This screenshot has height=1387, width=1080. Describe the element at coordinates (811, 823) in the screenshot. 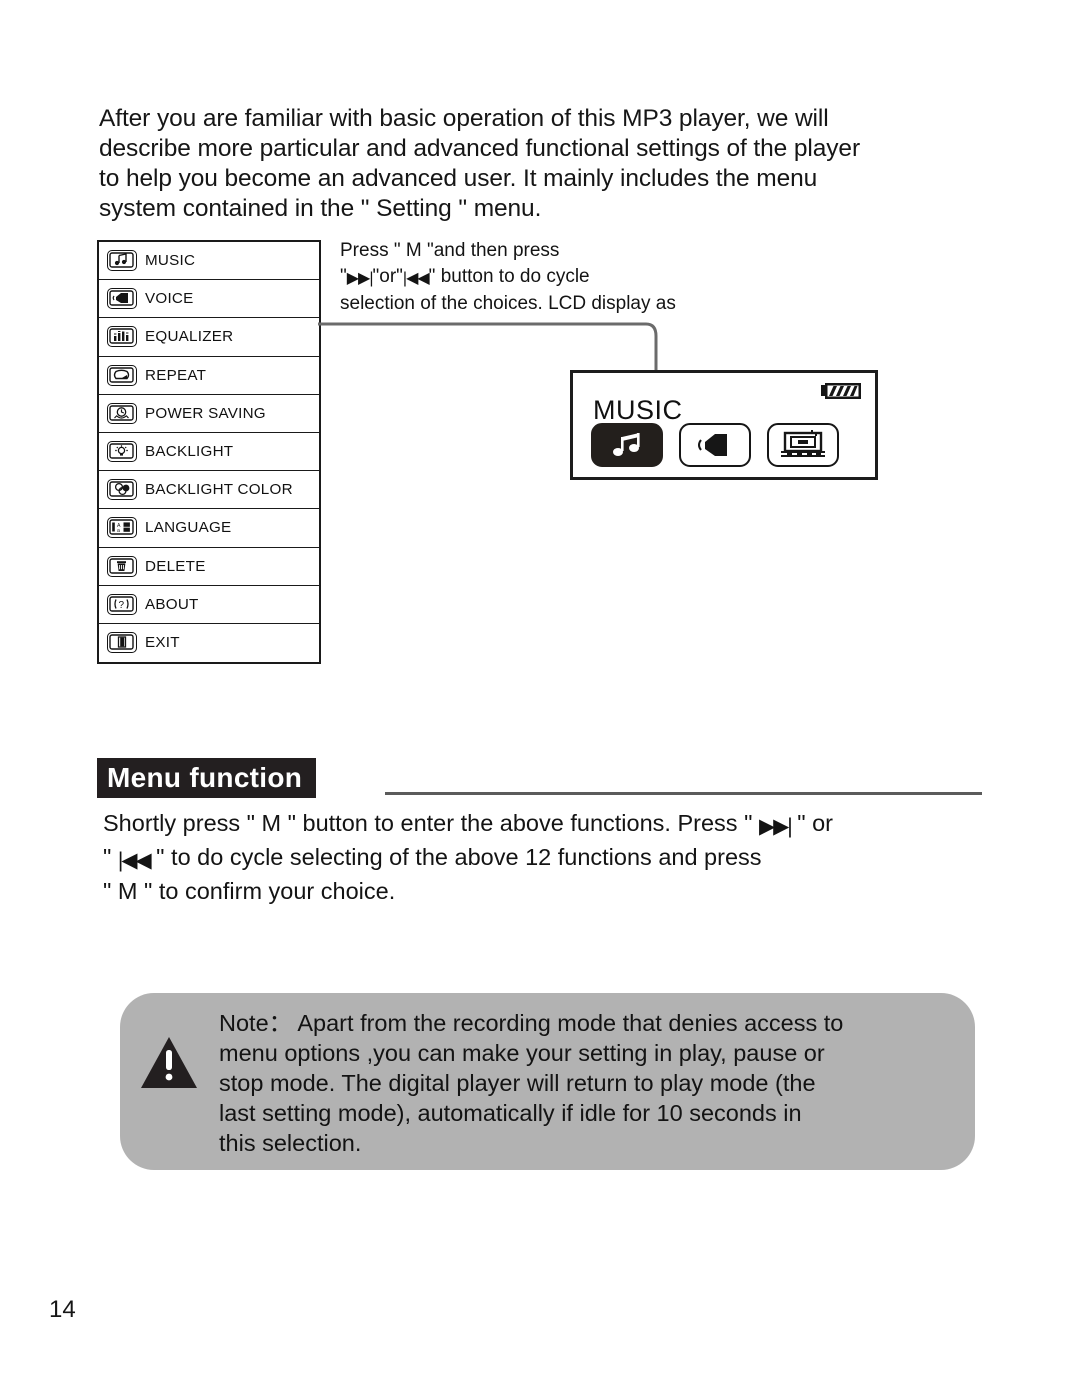

I see `body-line-1-b: " or` at that location.